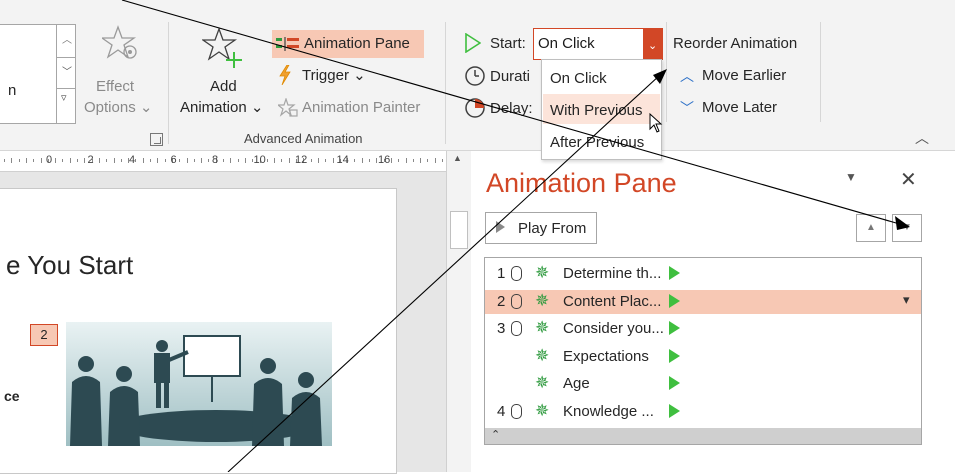 The width and height of the screenshot is (955, 474). I want to click on effect-options-line2: Options, so click(110, 107).